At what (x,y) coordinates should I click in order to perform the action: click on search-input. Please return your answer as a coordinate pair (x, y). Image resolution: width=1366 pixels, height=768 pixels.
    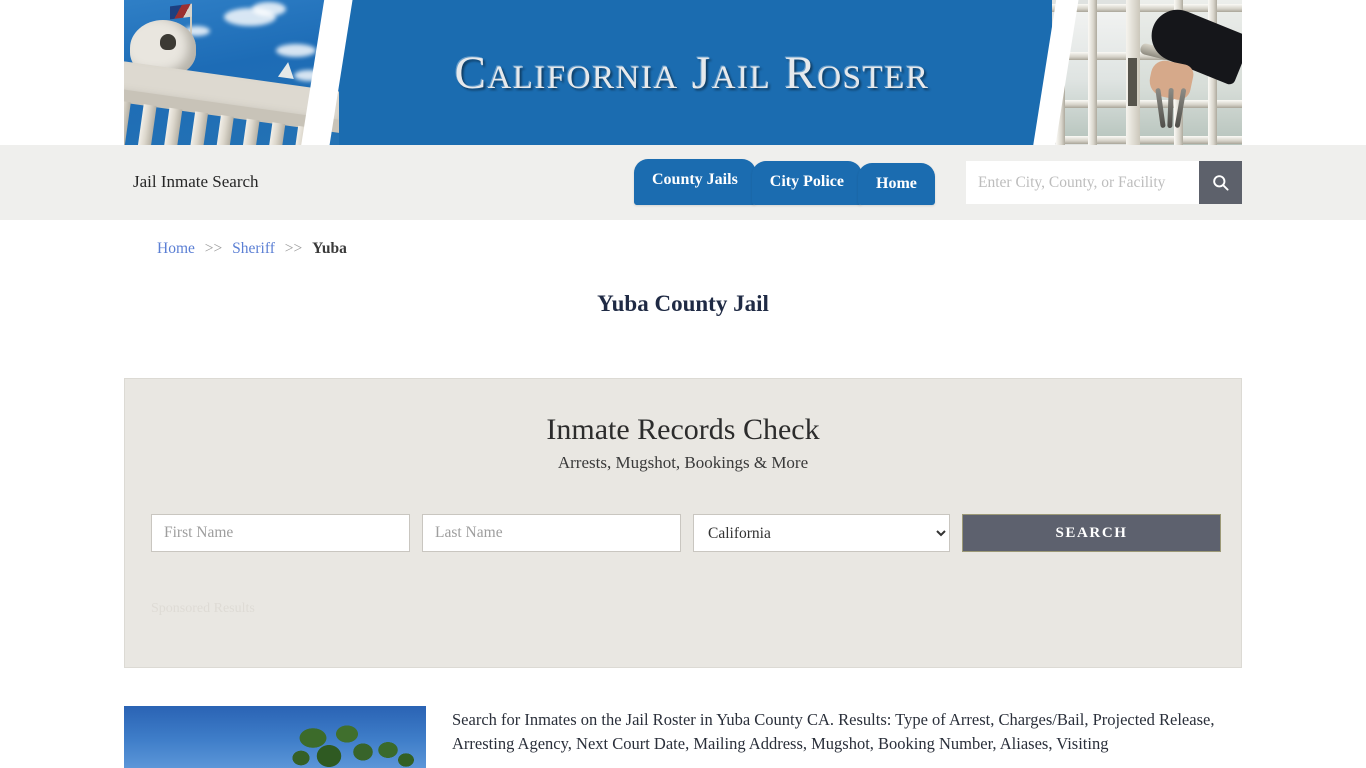
    Looking at the image, I should click on (1082, 182).